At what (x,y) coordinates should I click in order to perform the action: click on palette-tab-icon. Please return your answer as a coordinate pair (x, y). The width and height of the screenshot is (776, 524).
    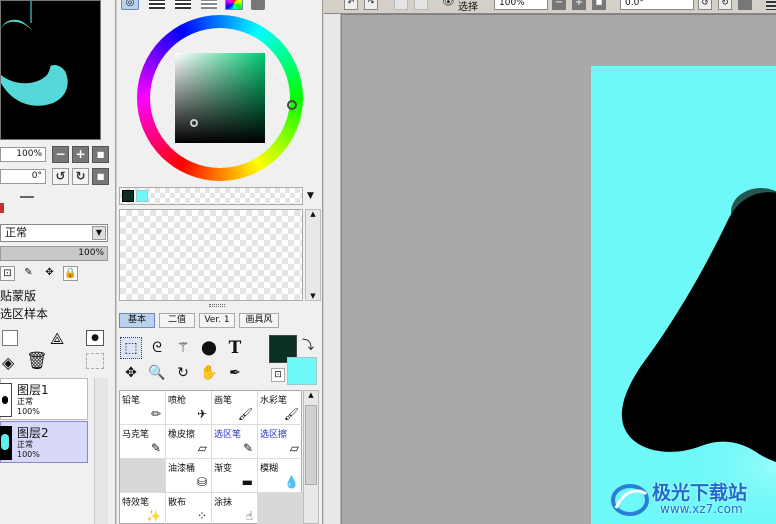
    Looking at the image, I should click on (258, 5).